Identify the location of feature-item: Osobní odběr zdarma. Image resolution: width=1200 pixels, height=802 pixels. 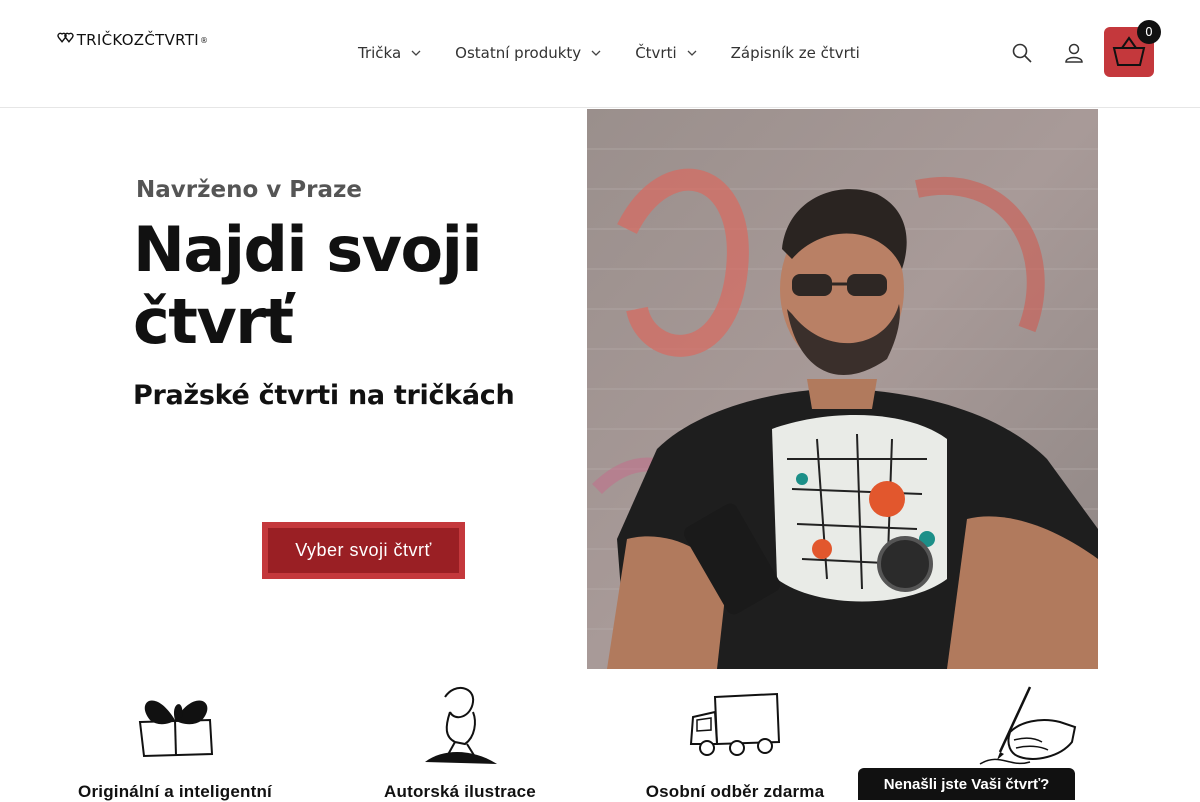
(735, 741).